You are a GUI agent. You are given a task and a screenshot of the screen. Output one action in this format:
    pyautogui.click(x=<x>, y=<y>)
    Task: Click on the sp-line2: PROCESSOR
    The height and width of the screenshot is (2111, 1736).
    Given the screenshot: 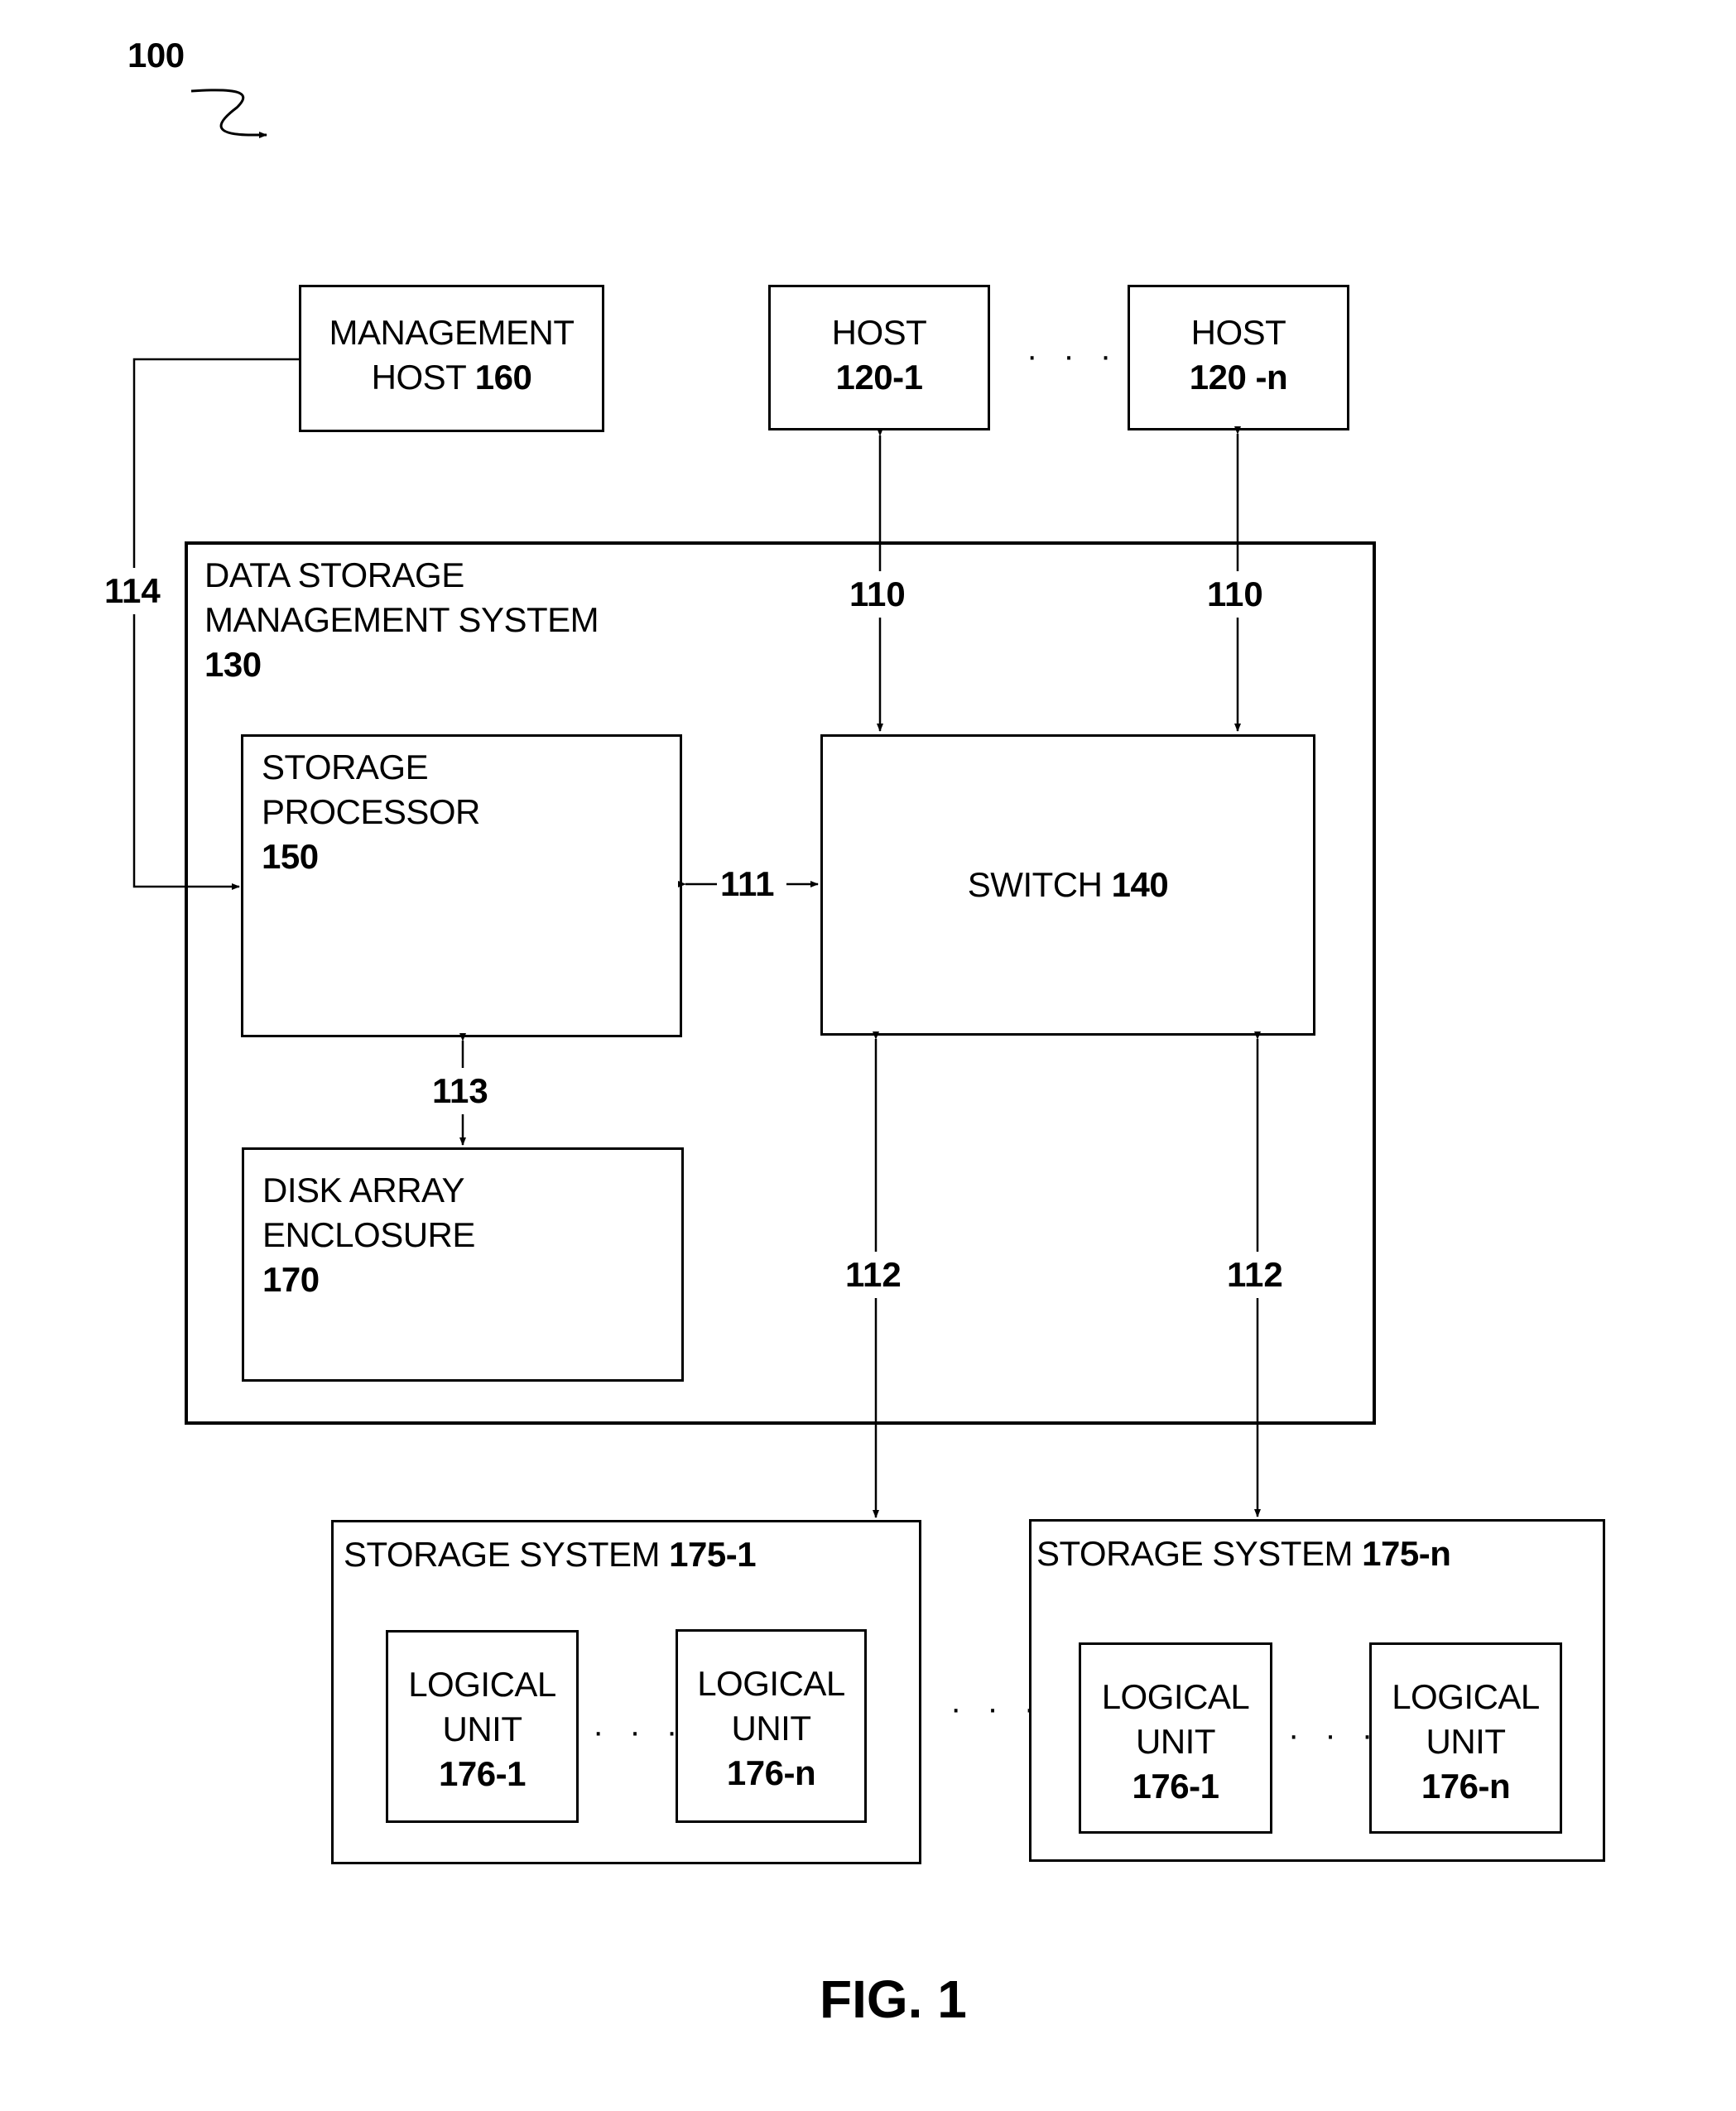 What is the action you would take?
    pyautogui.click(x=371, y=811)
    